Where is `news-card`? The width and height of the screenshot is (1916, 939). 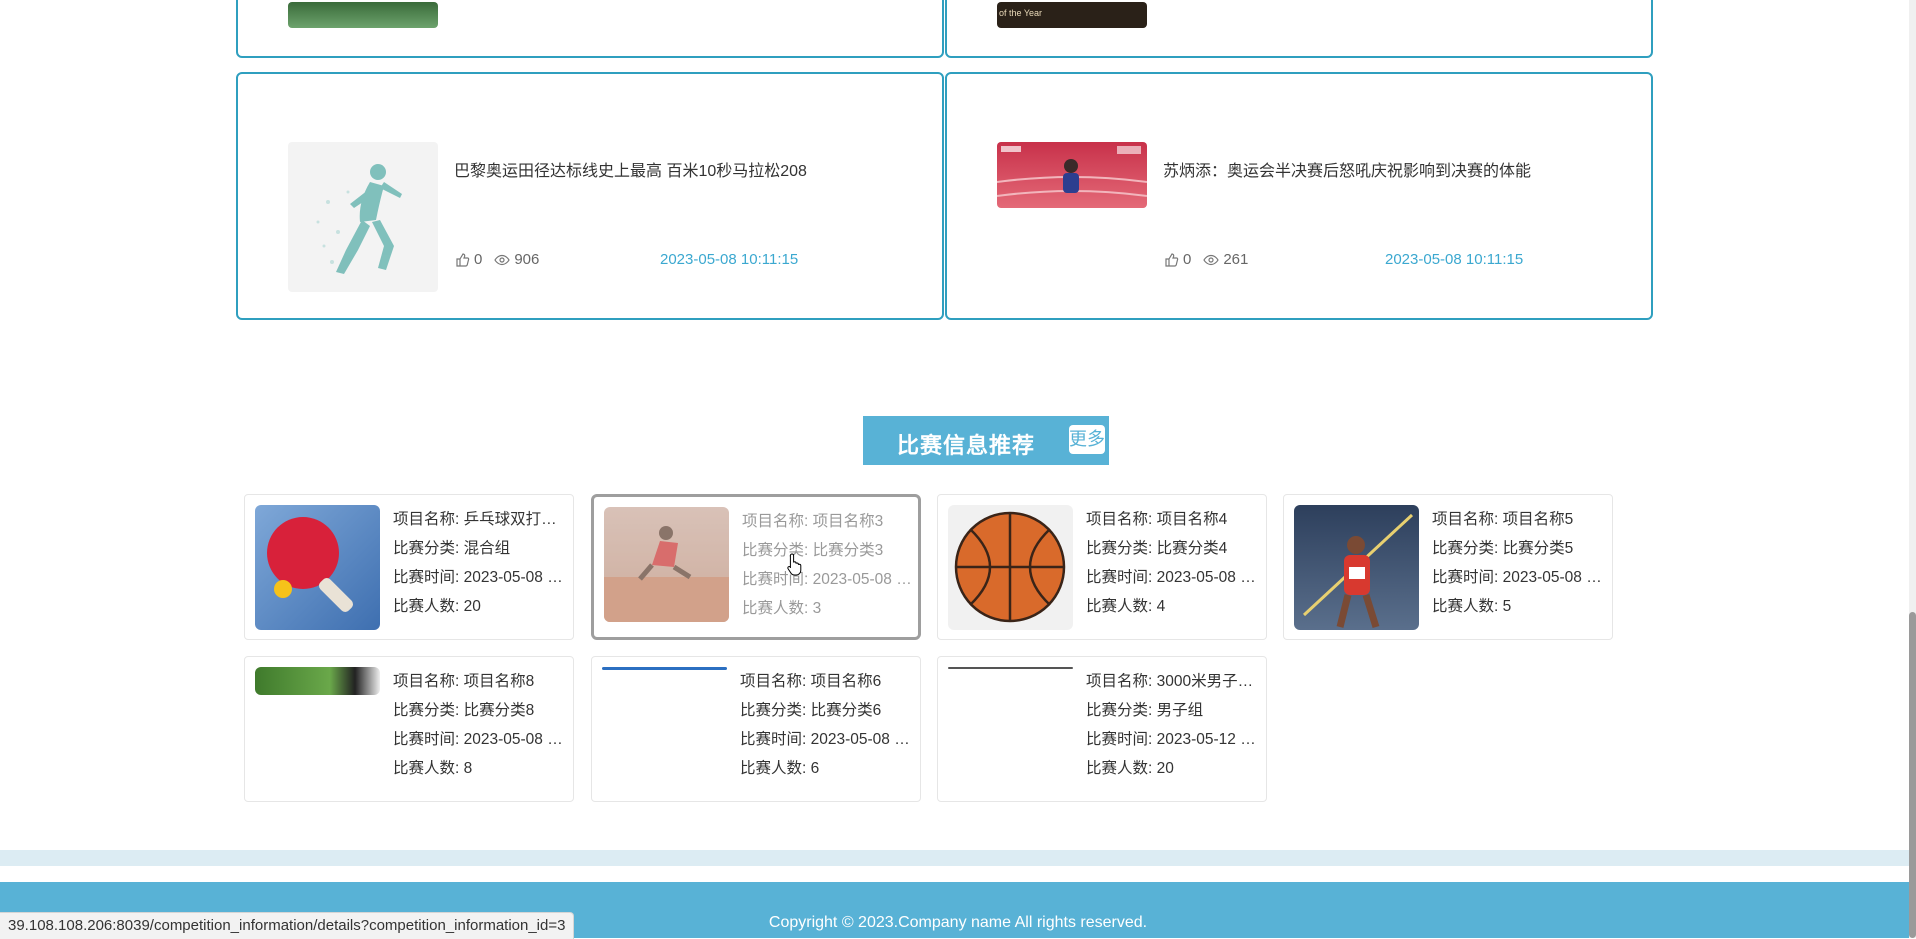
news-card is located at coordinates (590, 29).